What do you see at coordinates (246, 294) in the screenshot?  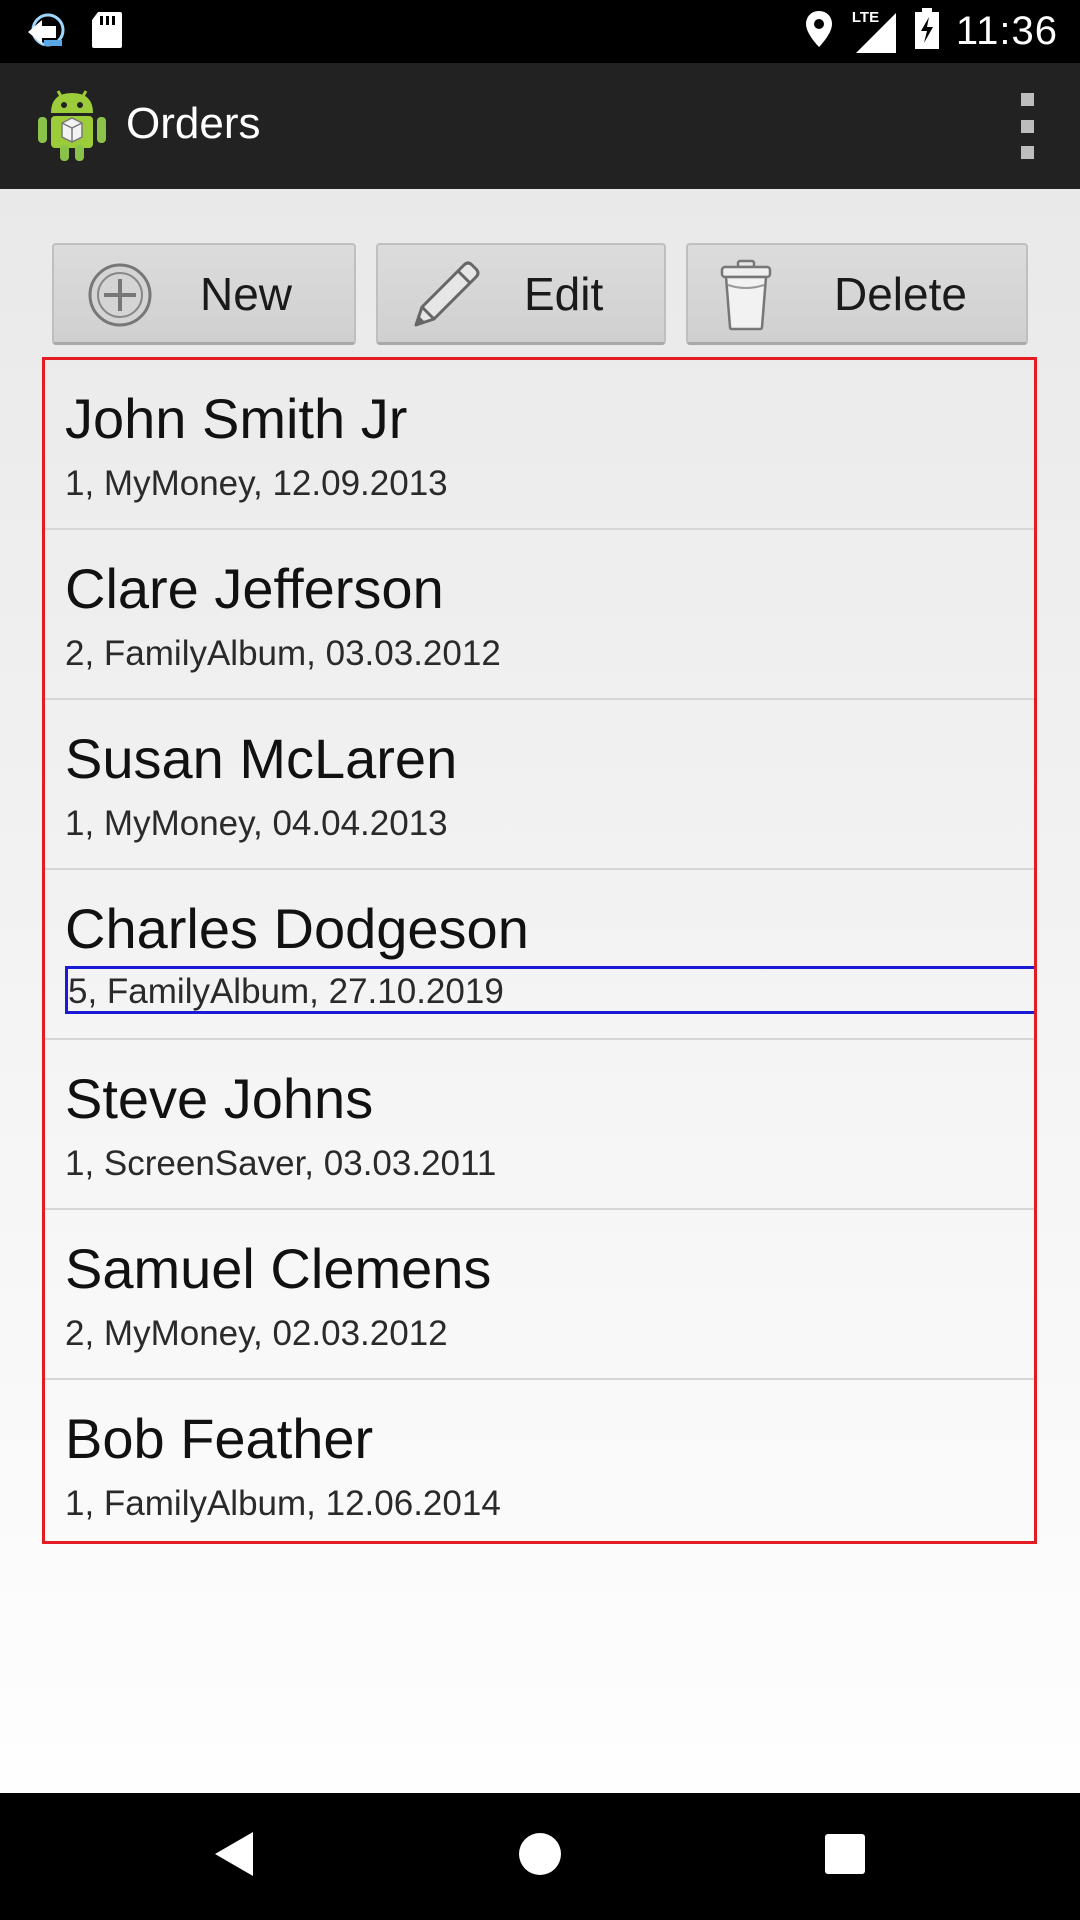 I see `new-button-label: New` at bounding box center [246, 294].